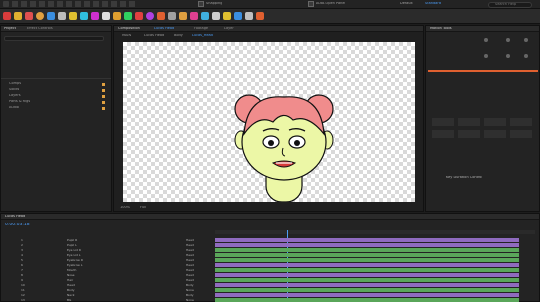 Image resolution: width=540 pixels, height=302 pixels. Describe the element at coordinates (260, 16) in the screenshot. I see `fire-icon` at that location.